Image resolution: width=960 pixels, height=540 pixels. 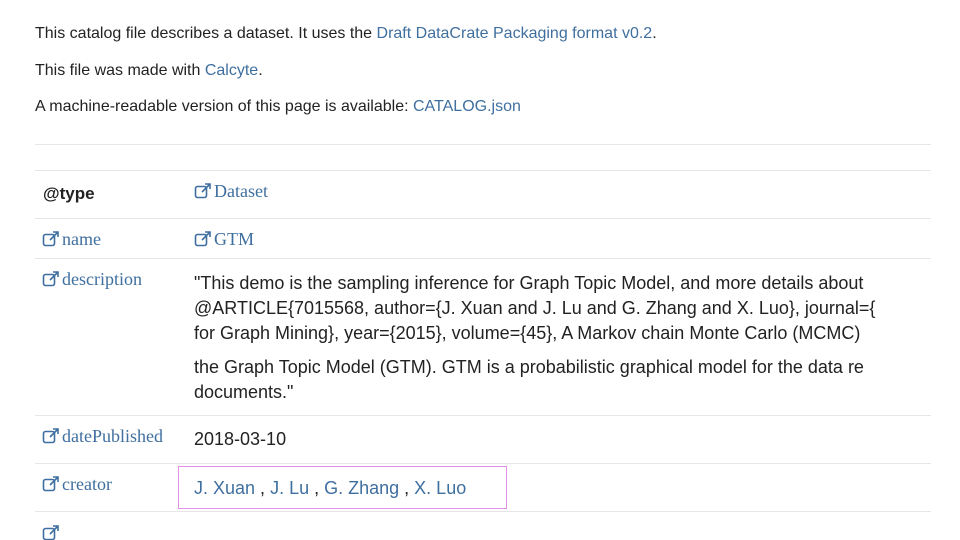 What do you see at coordinates (515, 33) in the screenshot?
I see `datacrate-format-link: Draft DataCrate Packaging format v0.2` at bounding box center [515, 33].